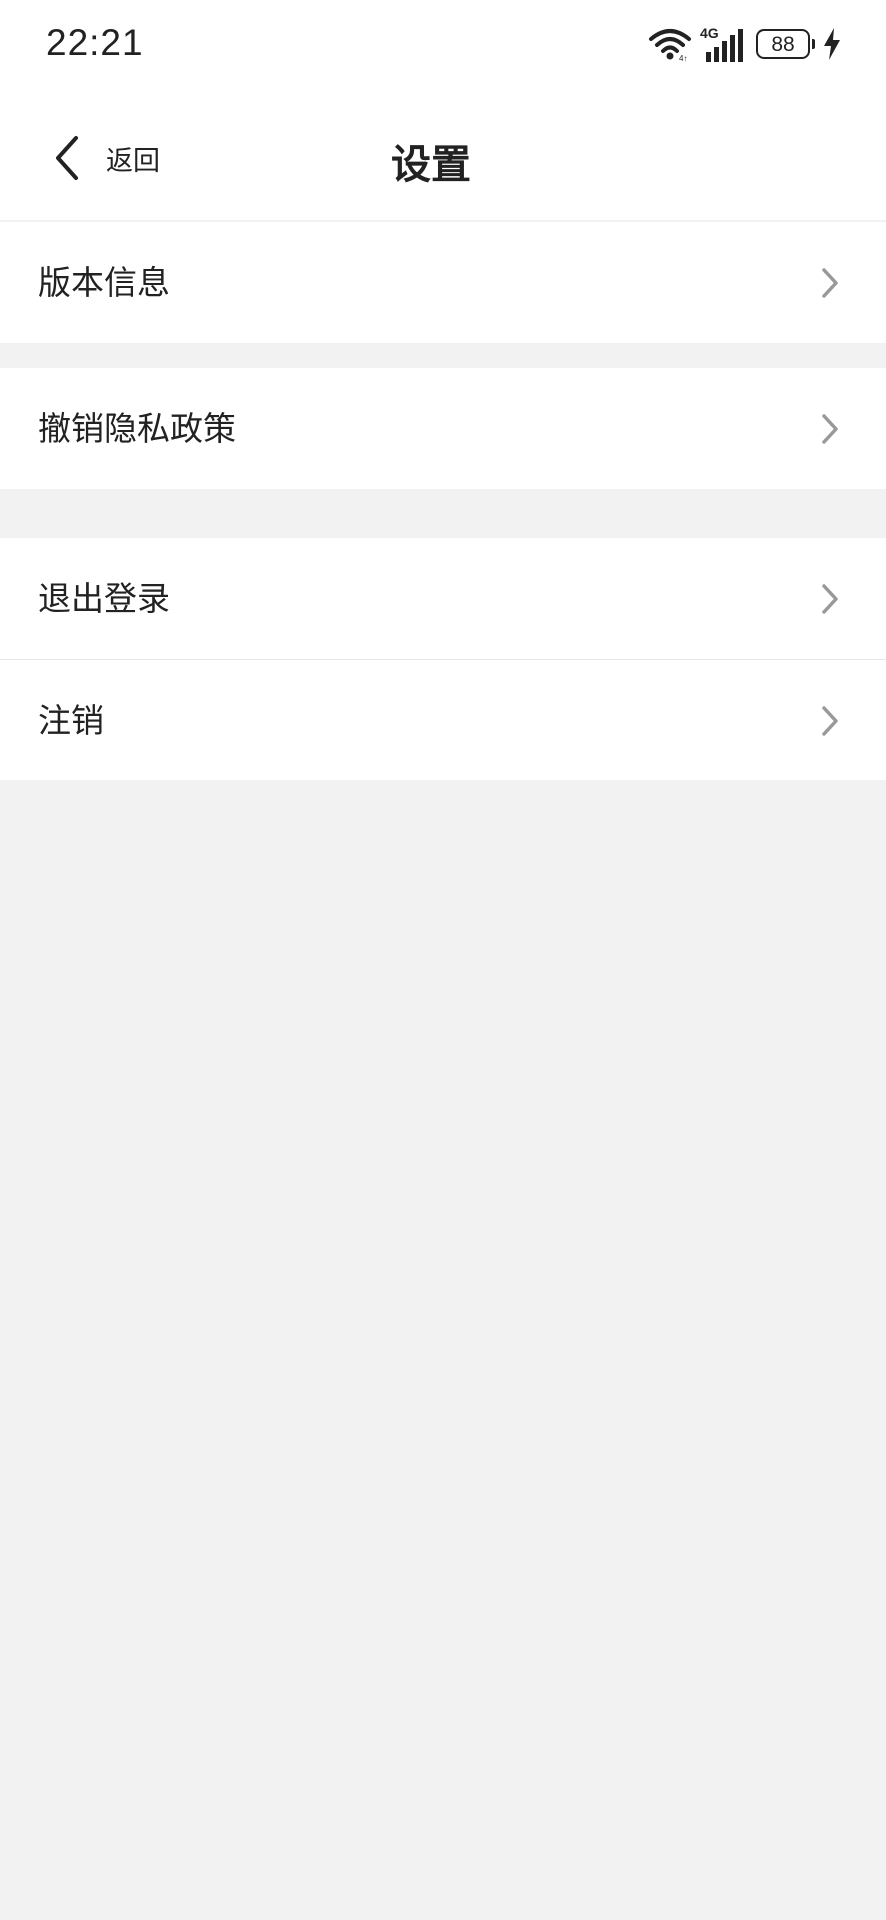  I want to click on battery-icon: 88, so click(785, 44).